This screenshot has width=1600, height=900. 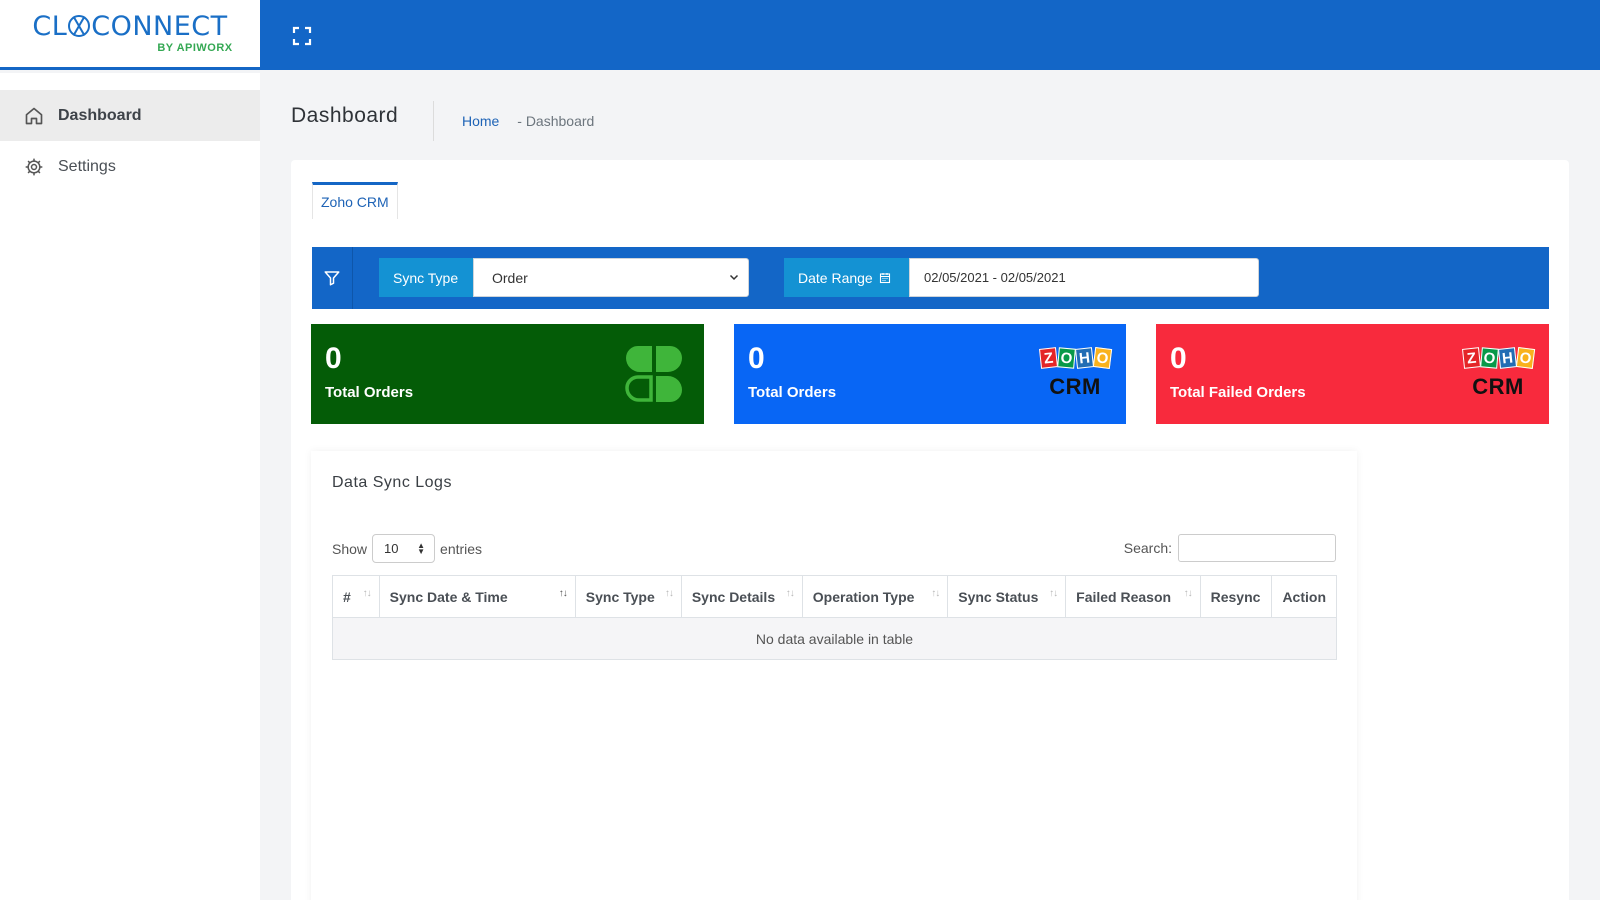 What do you see at coordinates (1238, 392) in the screenshot?
I see `stat-label: Total Failed Orders` at bounding box center [1238, 392].